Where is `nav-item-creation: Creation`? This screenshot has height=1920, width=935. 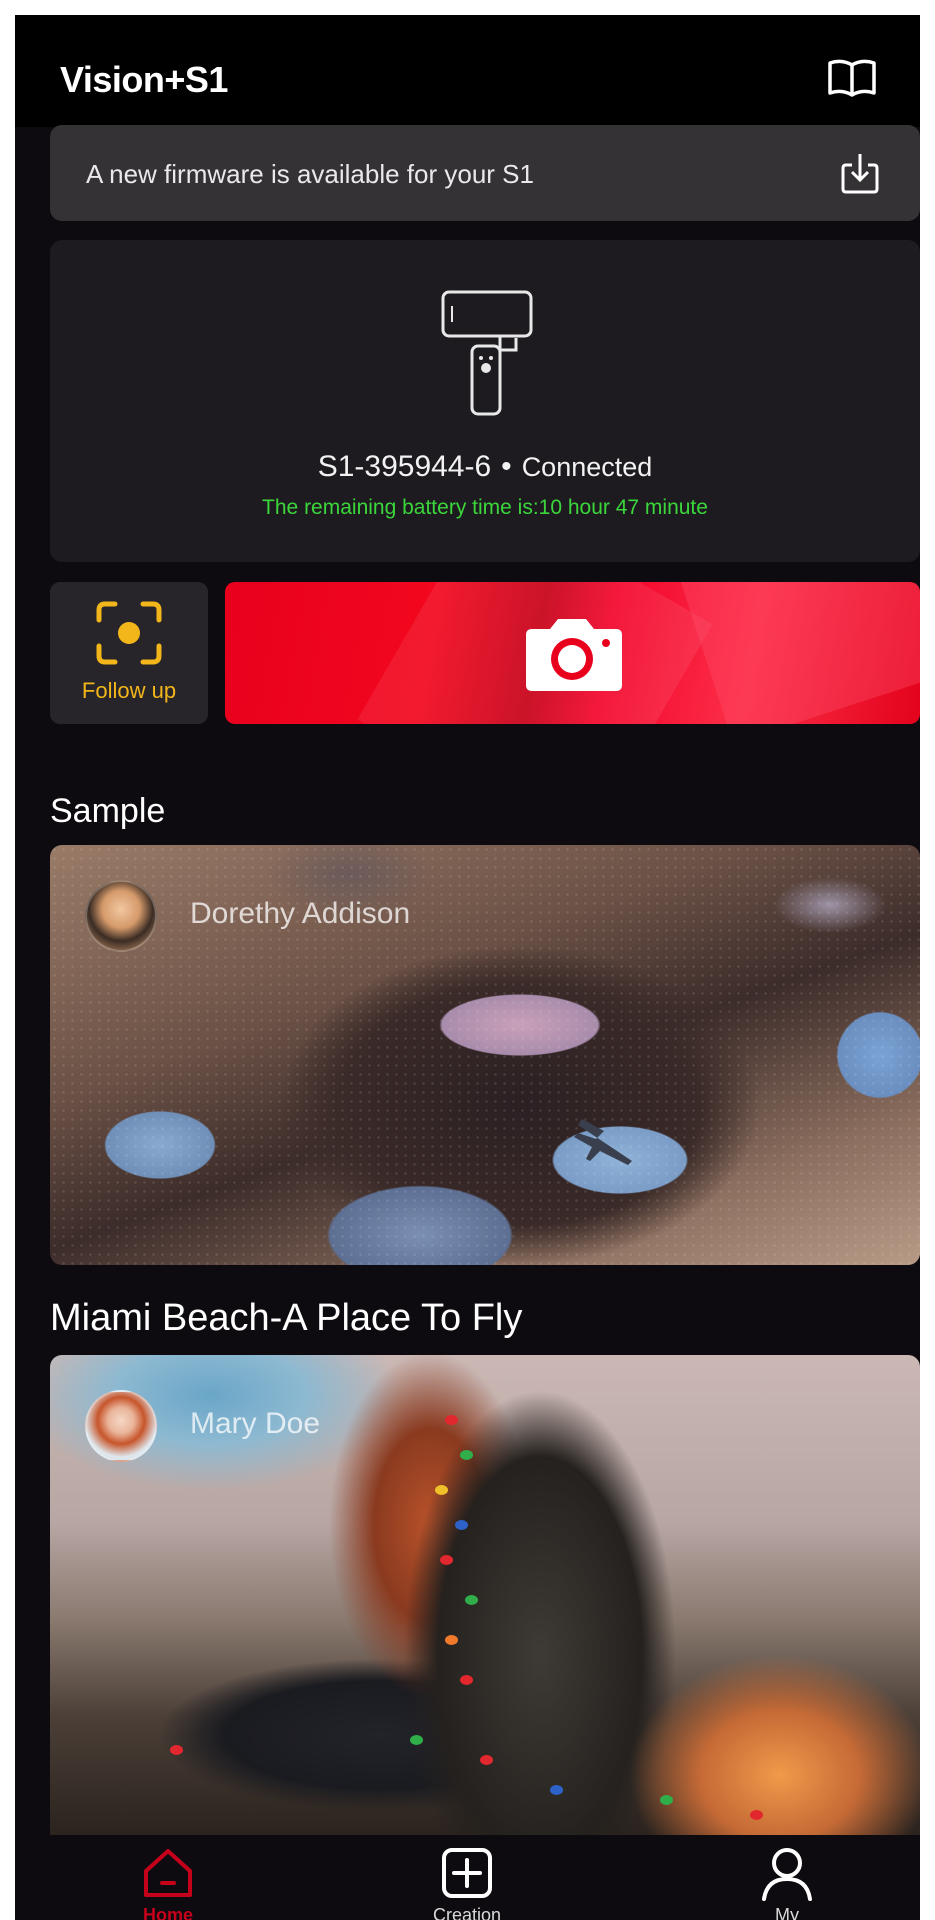
nav-item-creation: Creation is located at coordinates (467, 1877).